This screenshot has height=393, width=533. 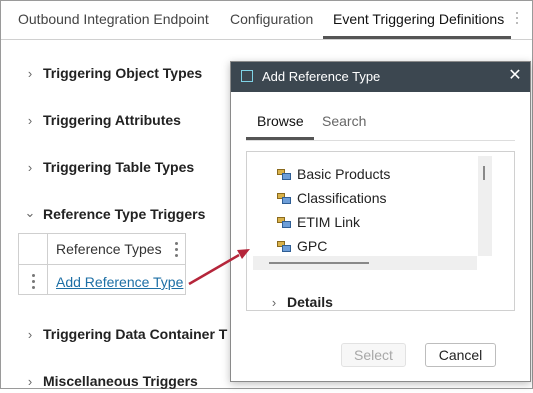 What do you see at coordinates (219, 267) in the screenshot?
I see `annotation-arrow` at bounding box center [219, 267].